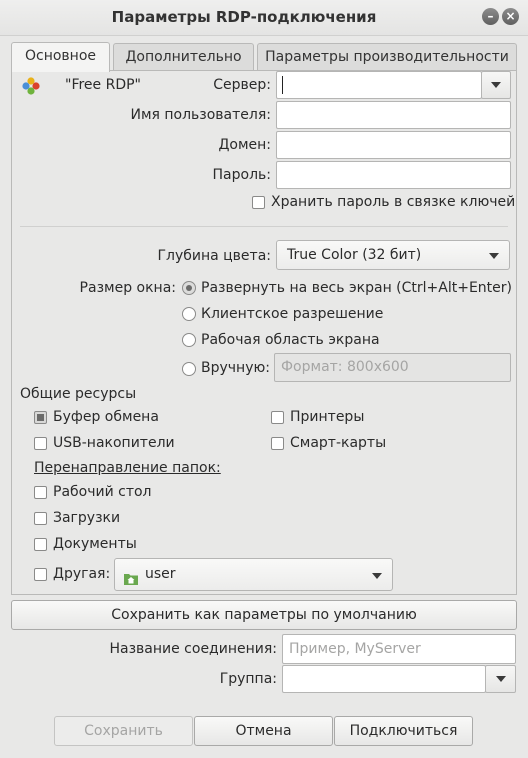 This screenshot has height=758, width=528. Describe the element at coordinates (403, 731) in the screenshot. I see `connect-button: Подключиться` at that location.